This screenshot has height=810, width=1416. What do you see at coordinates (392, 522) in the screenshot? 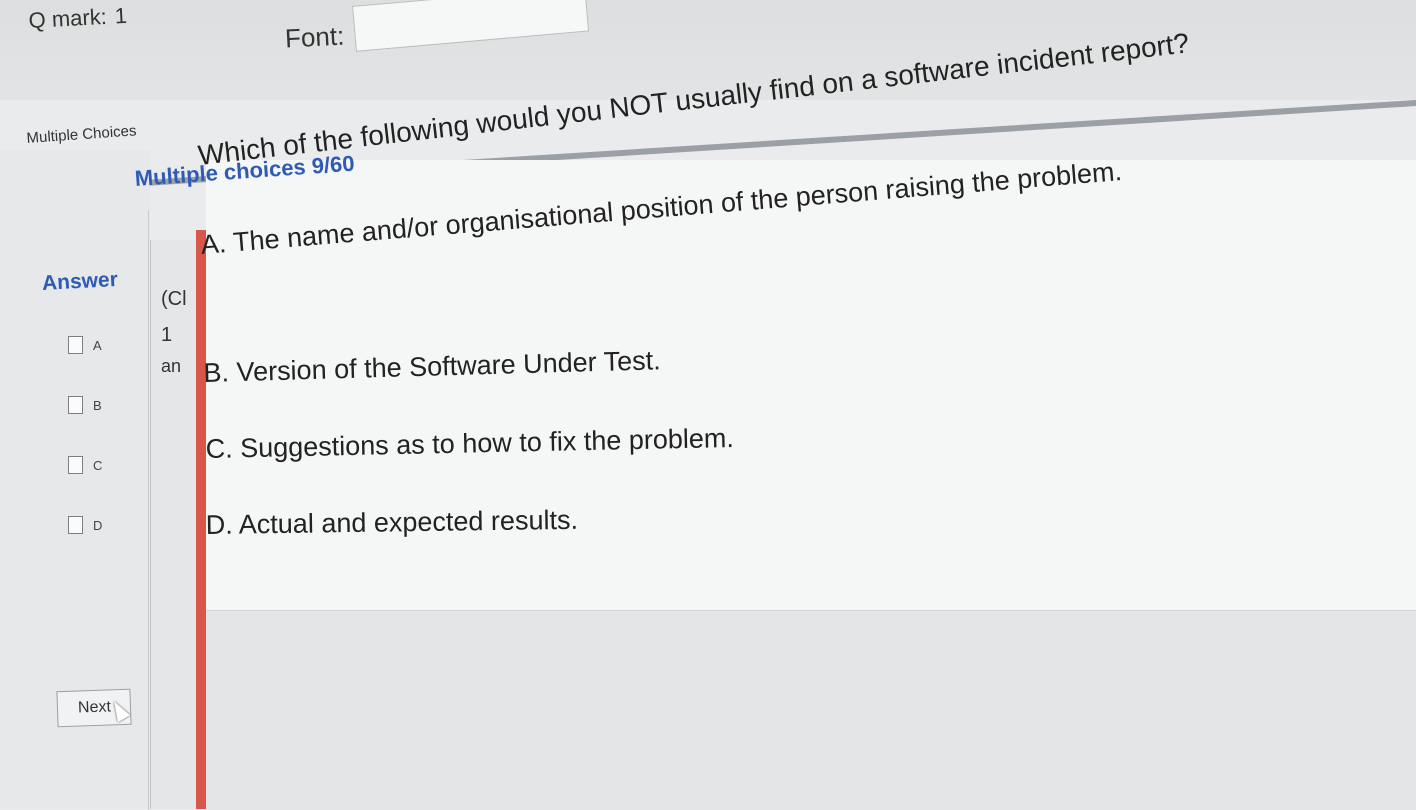
I see `question-option-d: D. Actual and expected results.` at bounding box center [392, 522].